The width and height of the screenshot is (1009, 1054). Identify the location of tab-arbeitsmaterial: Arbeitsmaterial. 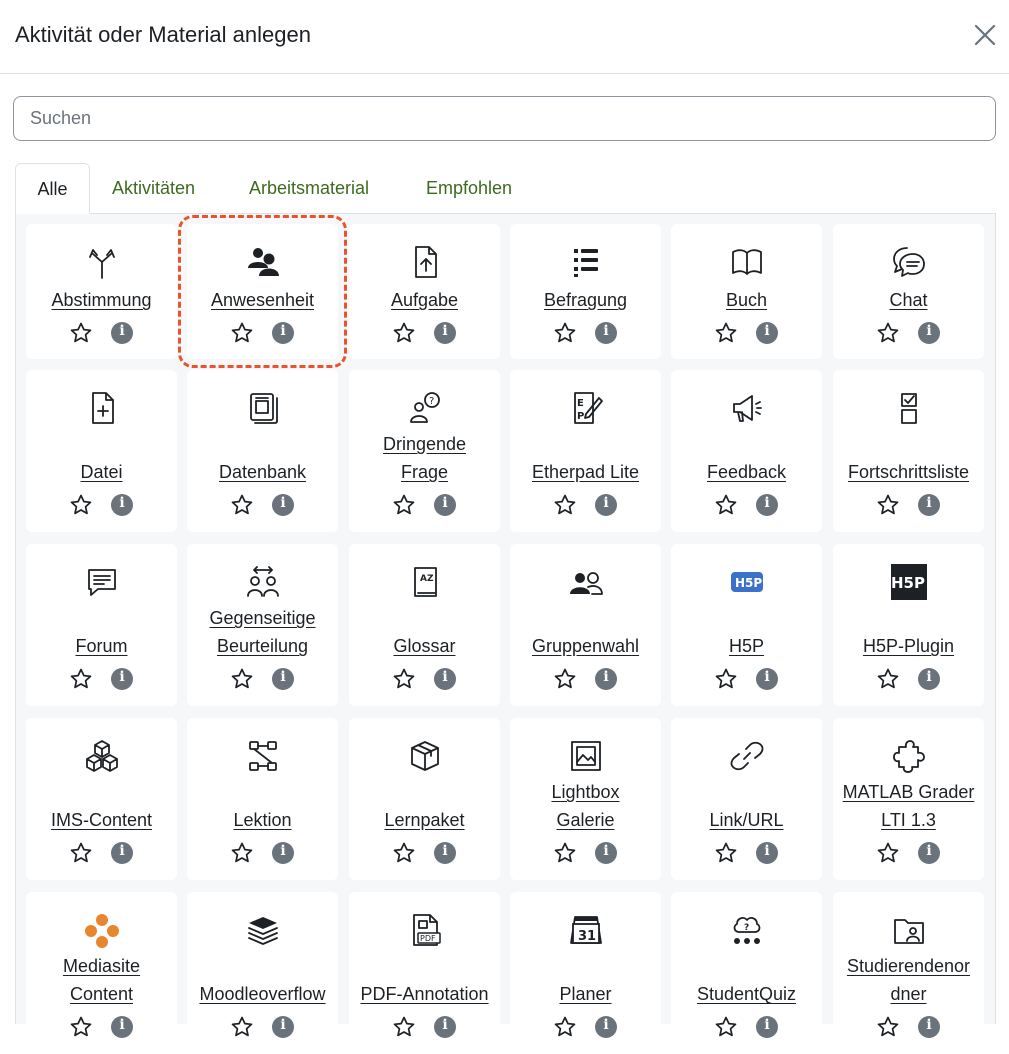
(309, 188).